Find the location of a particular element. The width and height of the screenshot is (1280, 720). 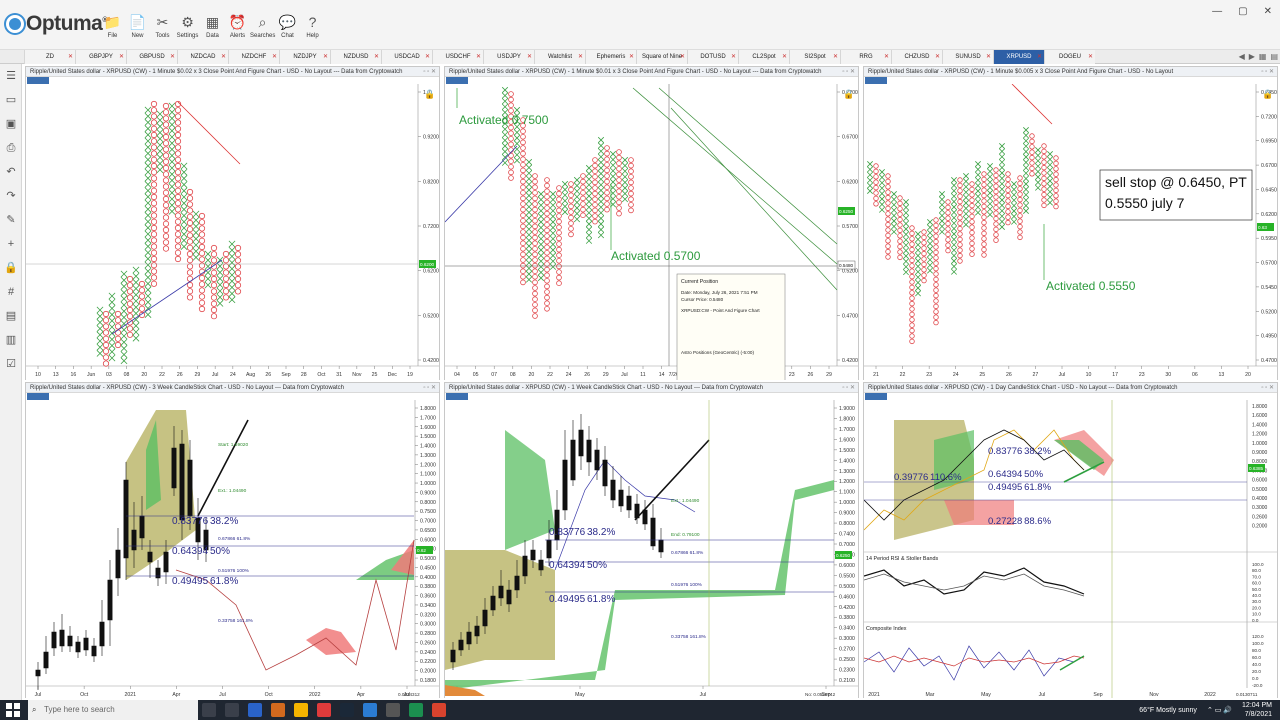

taskbar-search-input: ⌕ Type here to search is located at coordinates (113, 710).